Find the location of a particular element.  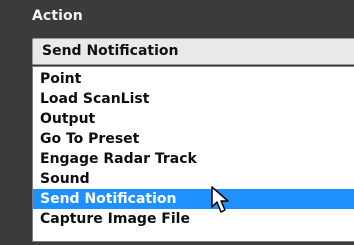

option-output: Output is located at coordinates (193, 119).